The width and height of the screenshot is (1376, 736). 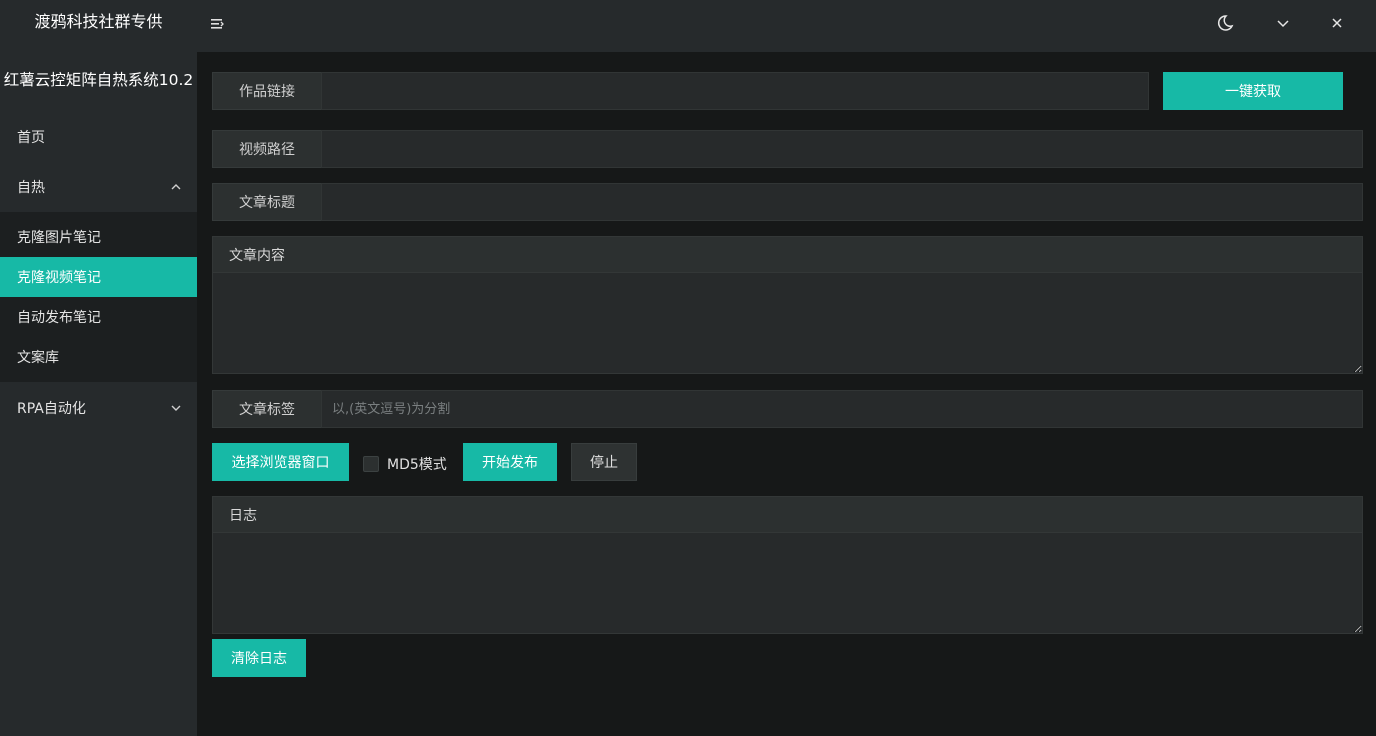 What do you see at coordinates (98, 408) in the screenshot?
I see `sidebar-item-rpa: RPA自动化` at bounding box center [98, 408].